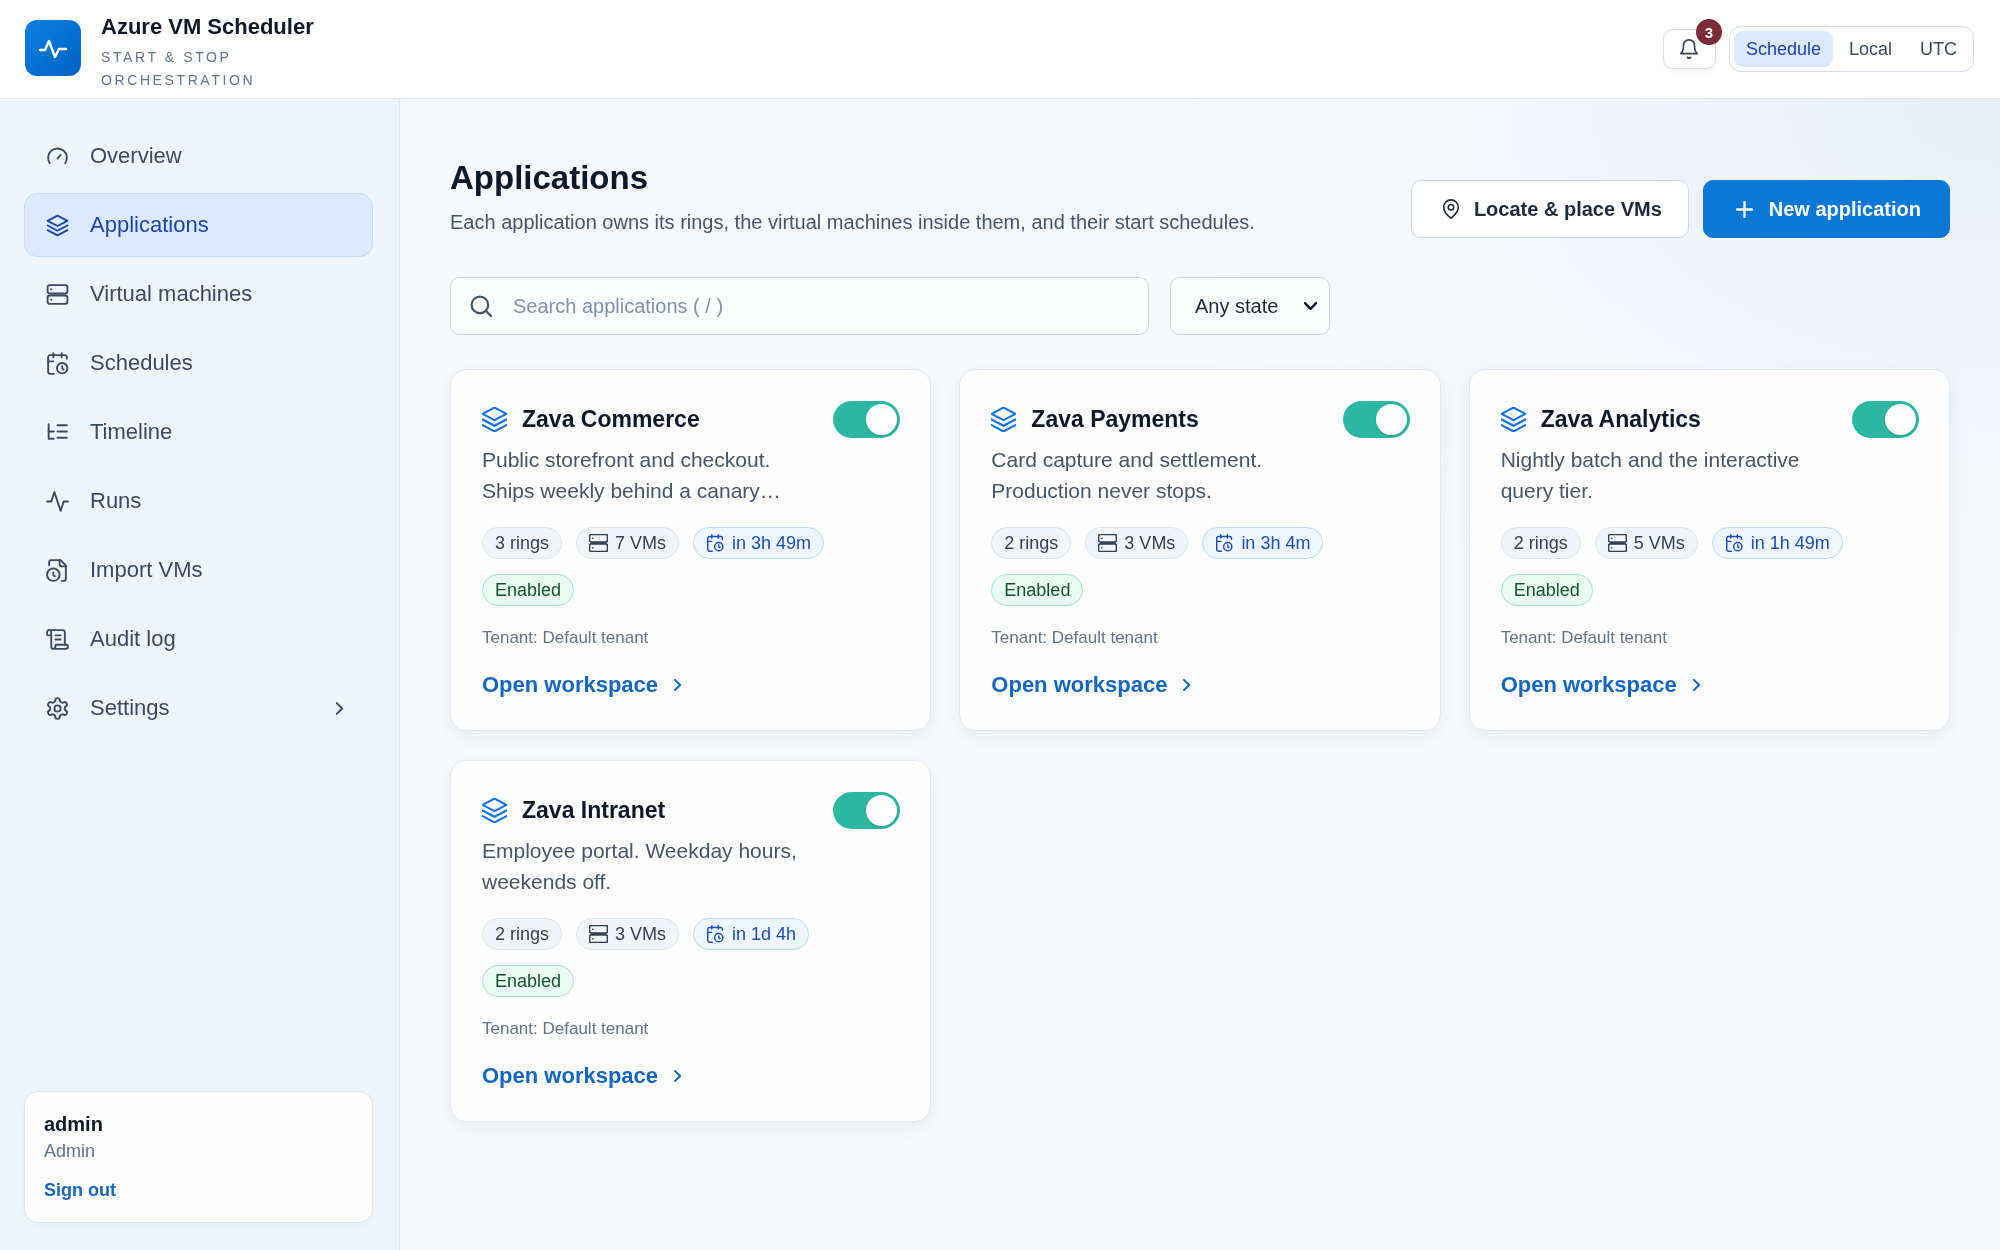 The height and width of the screenshot is (1250, 2000). What do you see at coordinates (74, 1124) in the screenshot?
I see `user-name: admin` at bounding box center [74, 1124].